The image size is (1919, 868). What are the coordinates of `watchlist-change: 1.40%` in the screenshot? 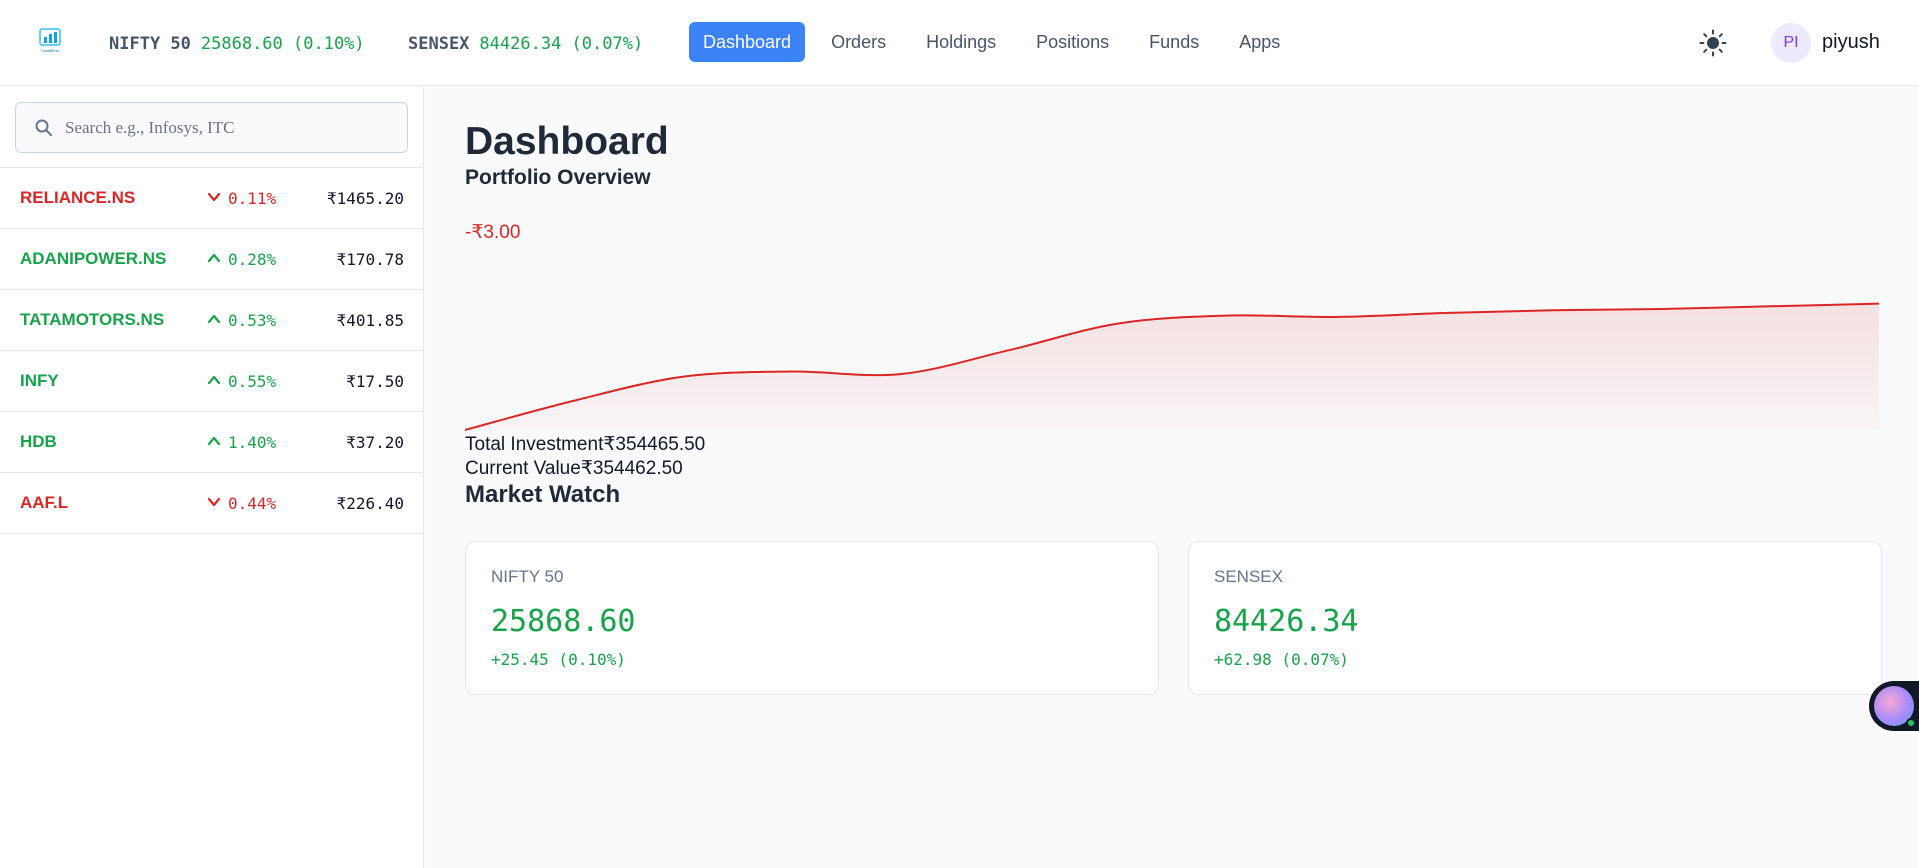 It's located at (252, 442).